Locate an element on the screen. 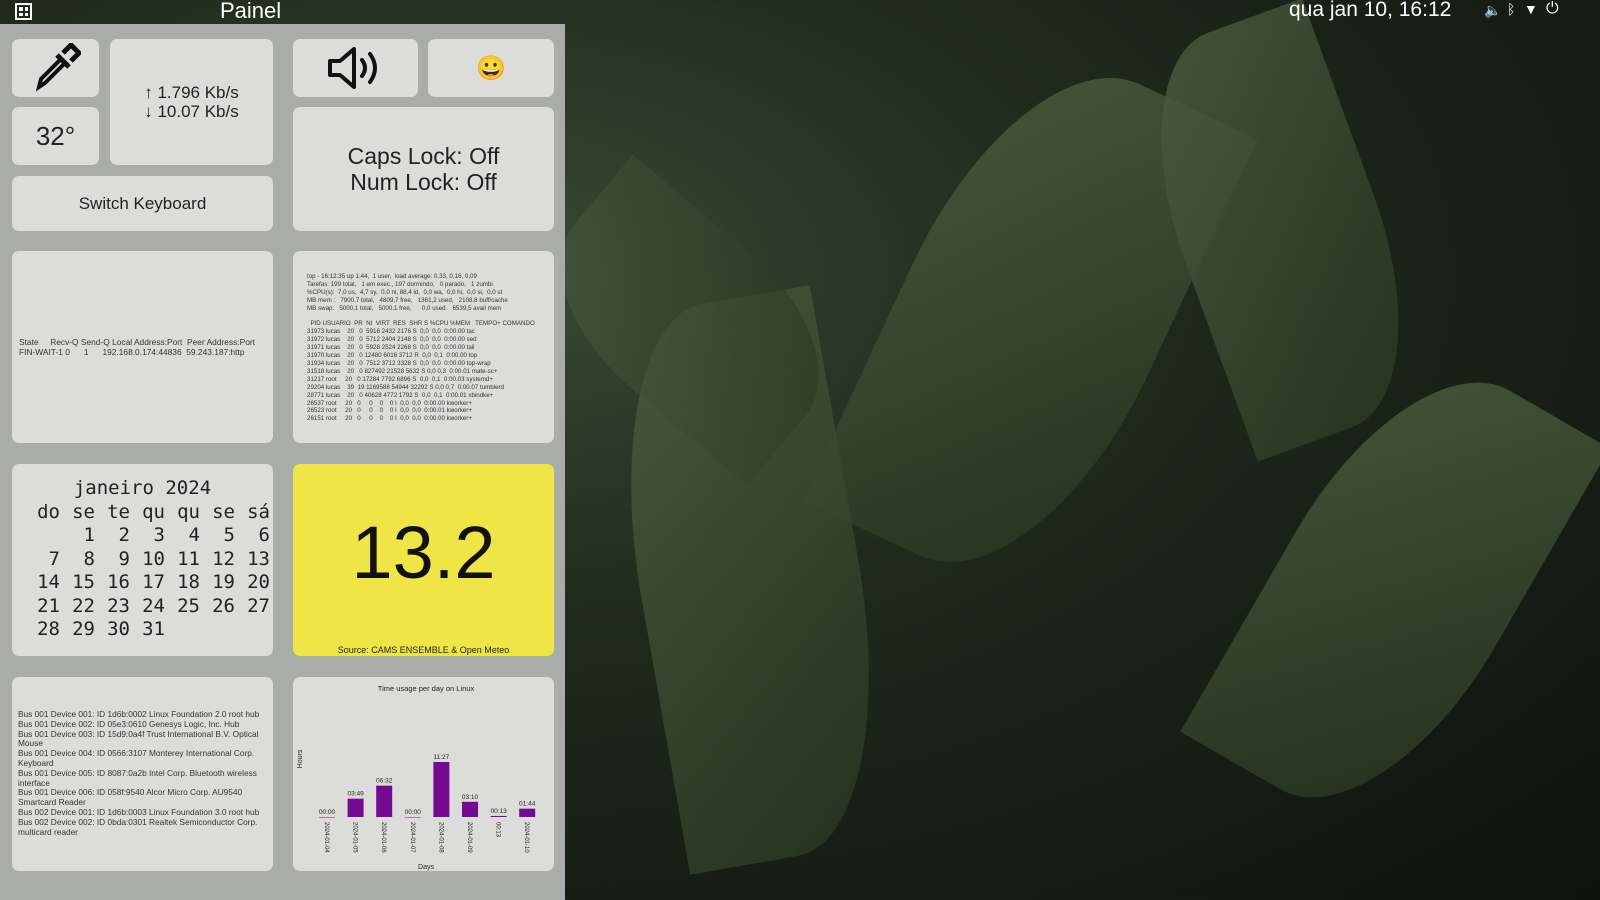  download-speed: ↓ 10.07 Kb/s is located at coordinates (191, 111).